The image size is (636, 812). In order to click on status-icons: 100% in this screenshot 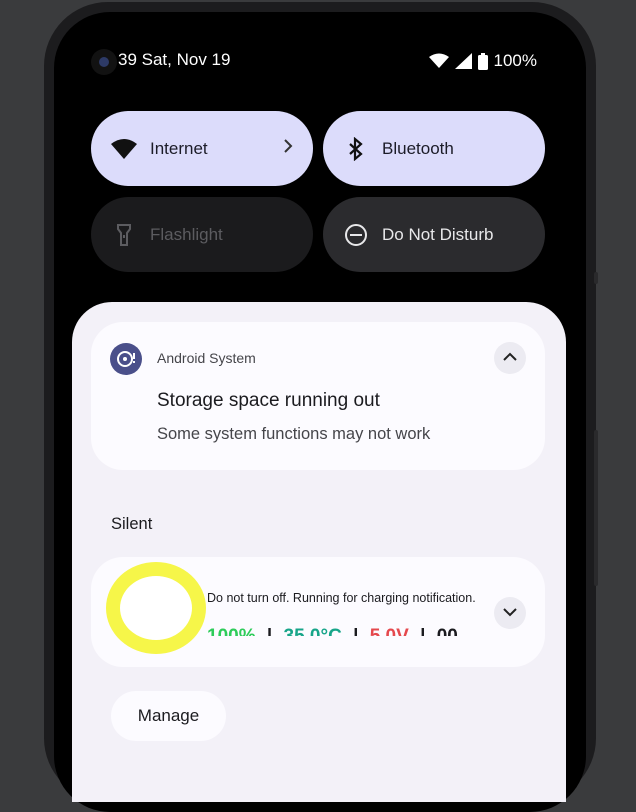, I will do `click(482, 61)`.